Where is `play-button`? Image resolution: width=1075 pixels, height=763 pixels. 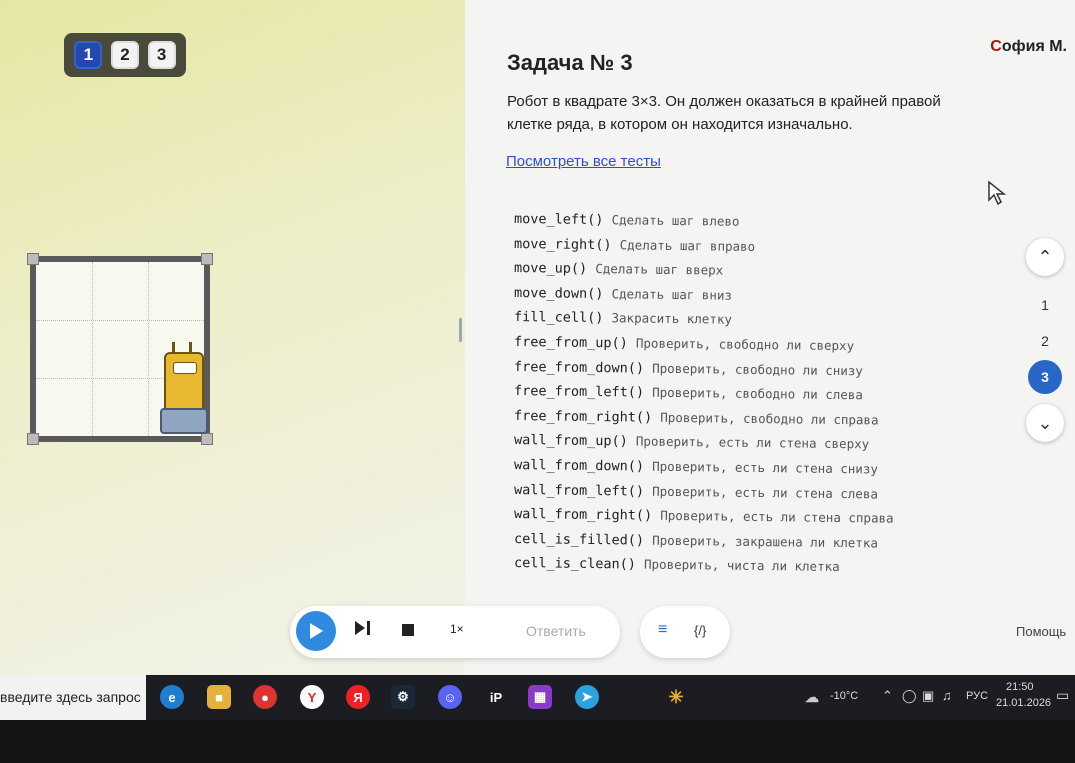
play-button is located at coordinates (316, 631).